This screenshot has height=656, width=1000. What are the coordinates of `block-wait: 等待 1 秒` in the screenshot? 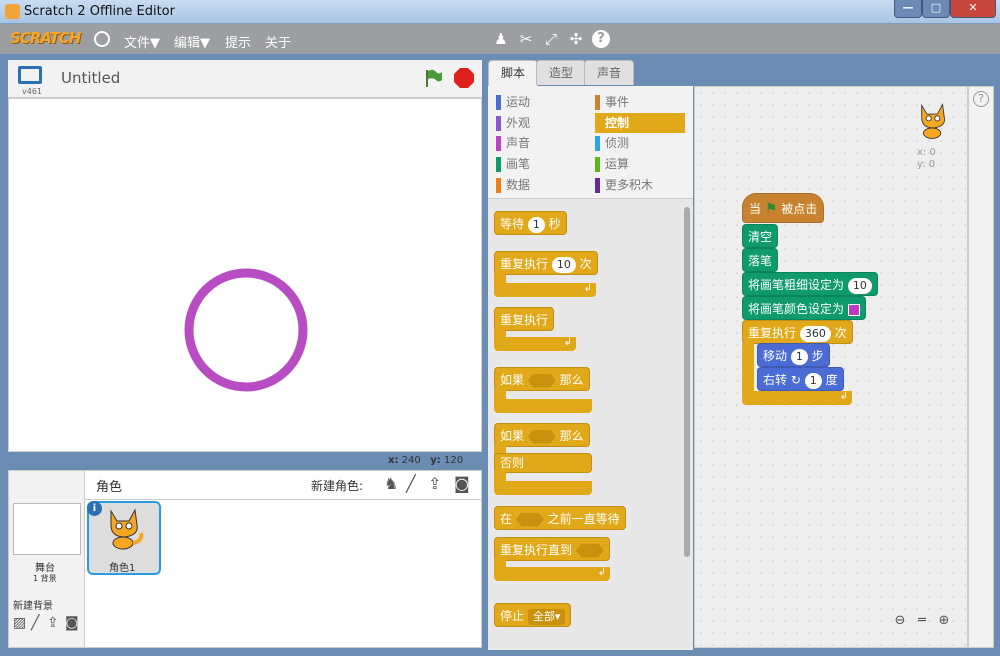 It's located at (530, 223).